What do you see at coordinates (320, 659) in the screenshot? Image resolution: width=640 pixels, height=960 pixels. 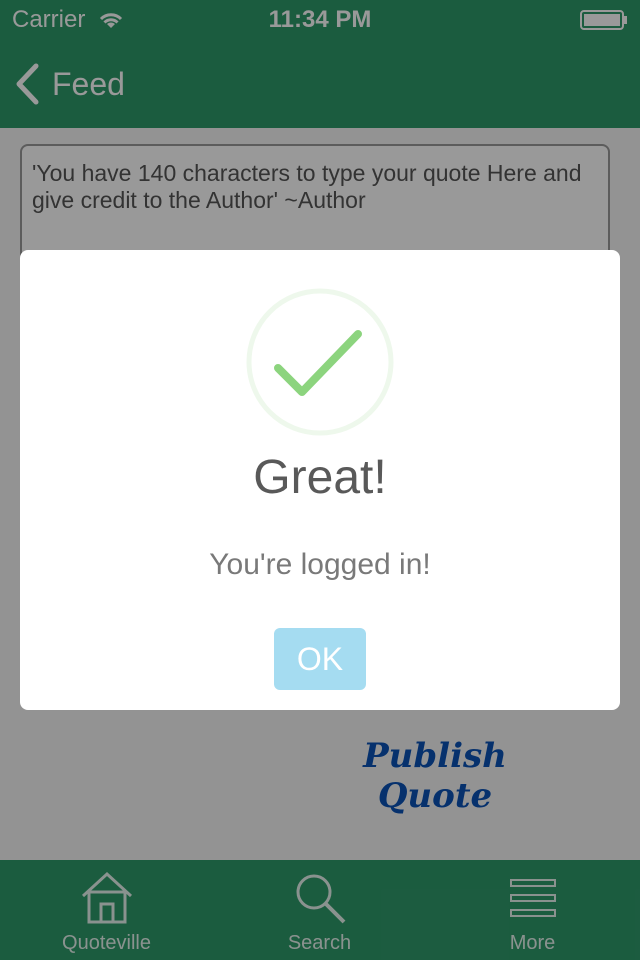 I see `ok-button: OK` at bounding box center [320, 659].